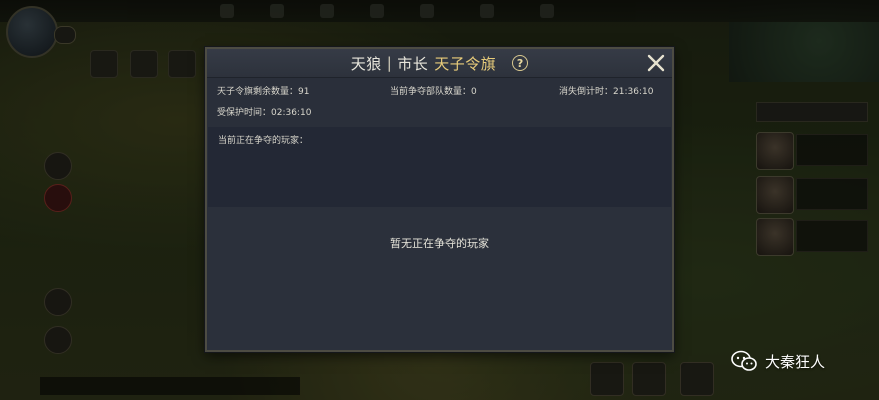 The height and width of the screenshot is (400, 879). I want to click on watermark-text: 大秦狂人, so click(795, 361).